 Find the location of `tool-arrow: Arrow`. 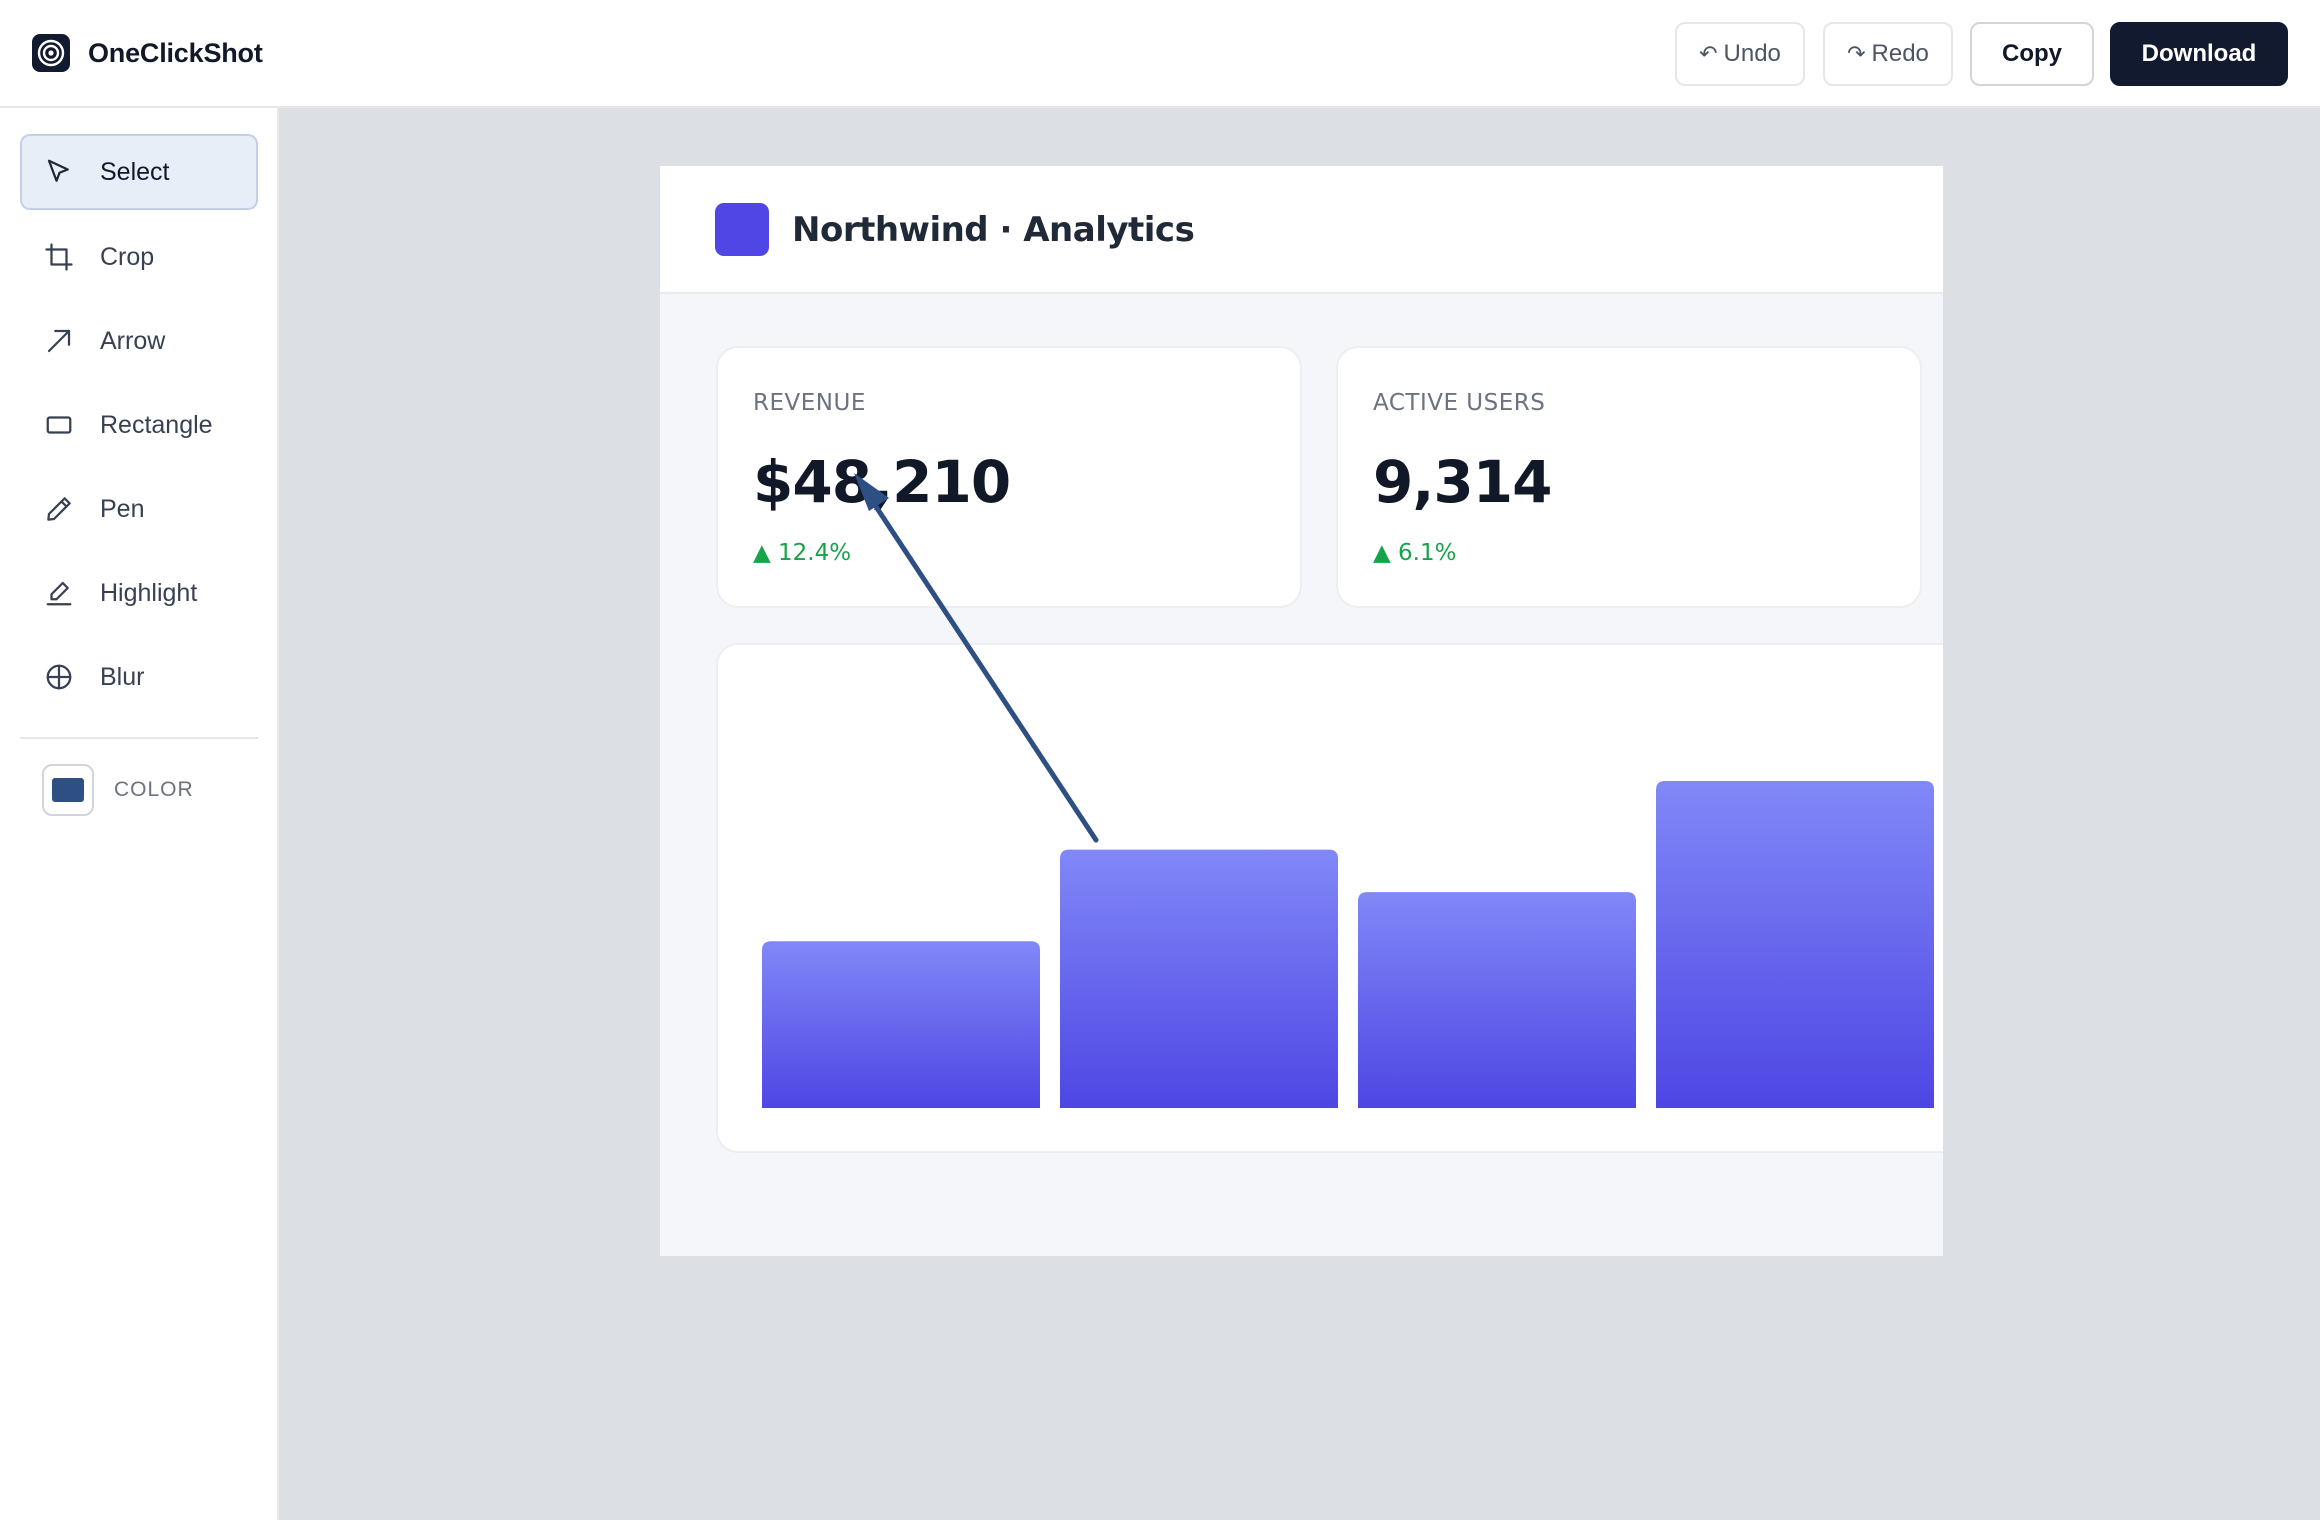

tool-arrow: Arrow is located at coordinates (139, 341).